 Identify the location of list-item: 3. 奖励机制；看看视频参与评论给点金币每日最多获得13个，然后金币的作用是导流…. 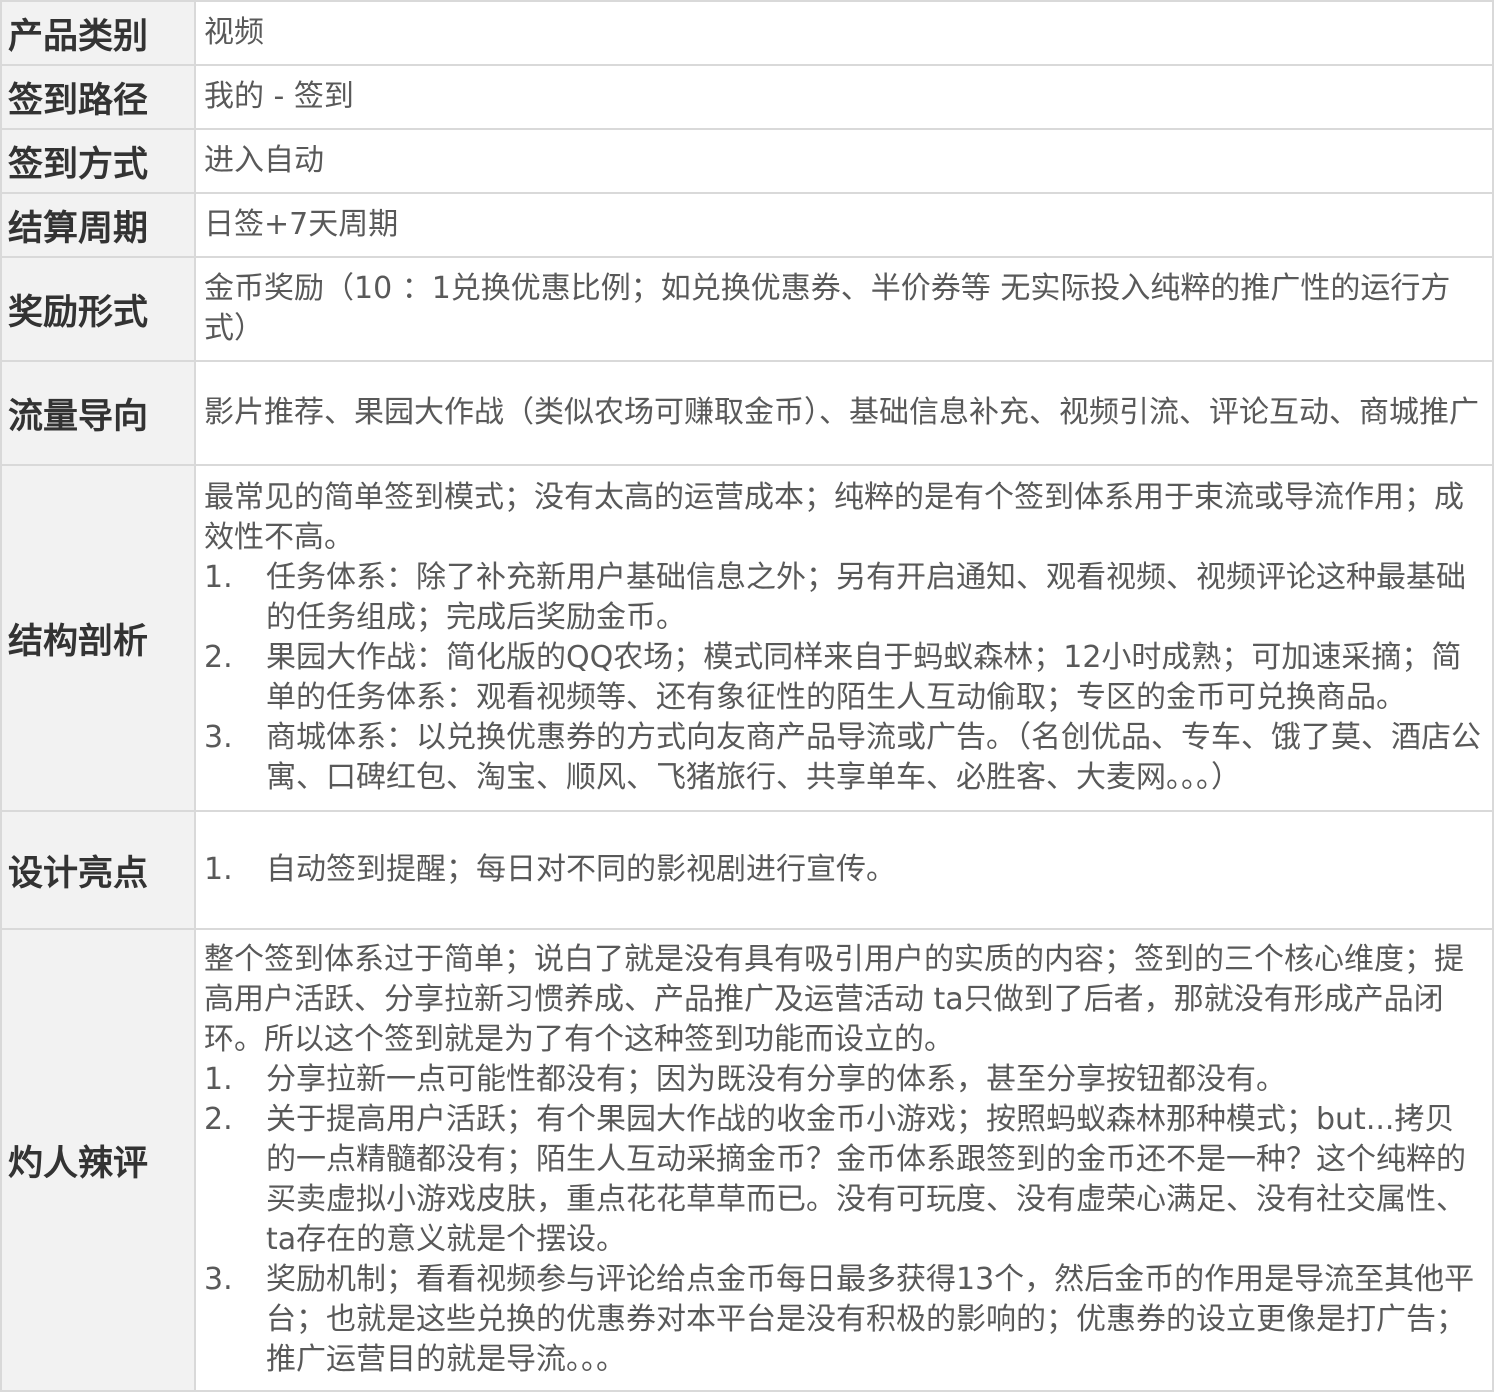
(844, 1320).